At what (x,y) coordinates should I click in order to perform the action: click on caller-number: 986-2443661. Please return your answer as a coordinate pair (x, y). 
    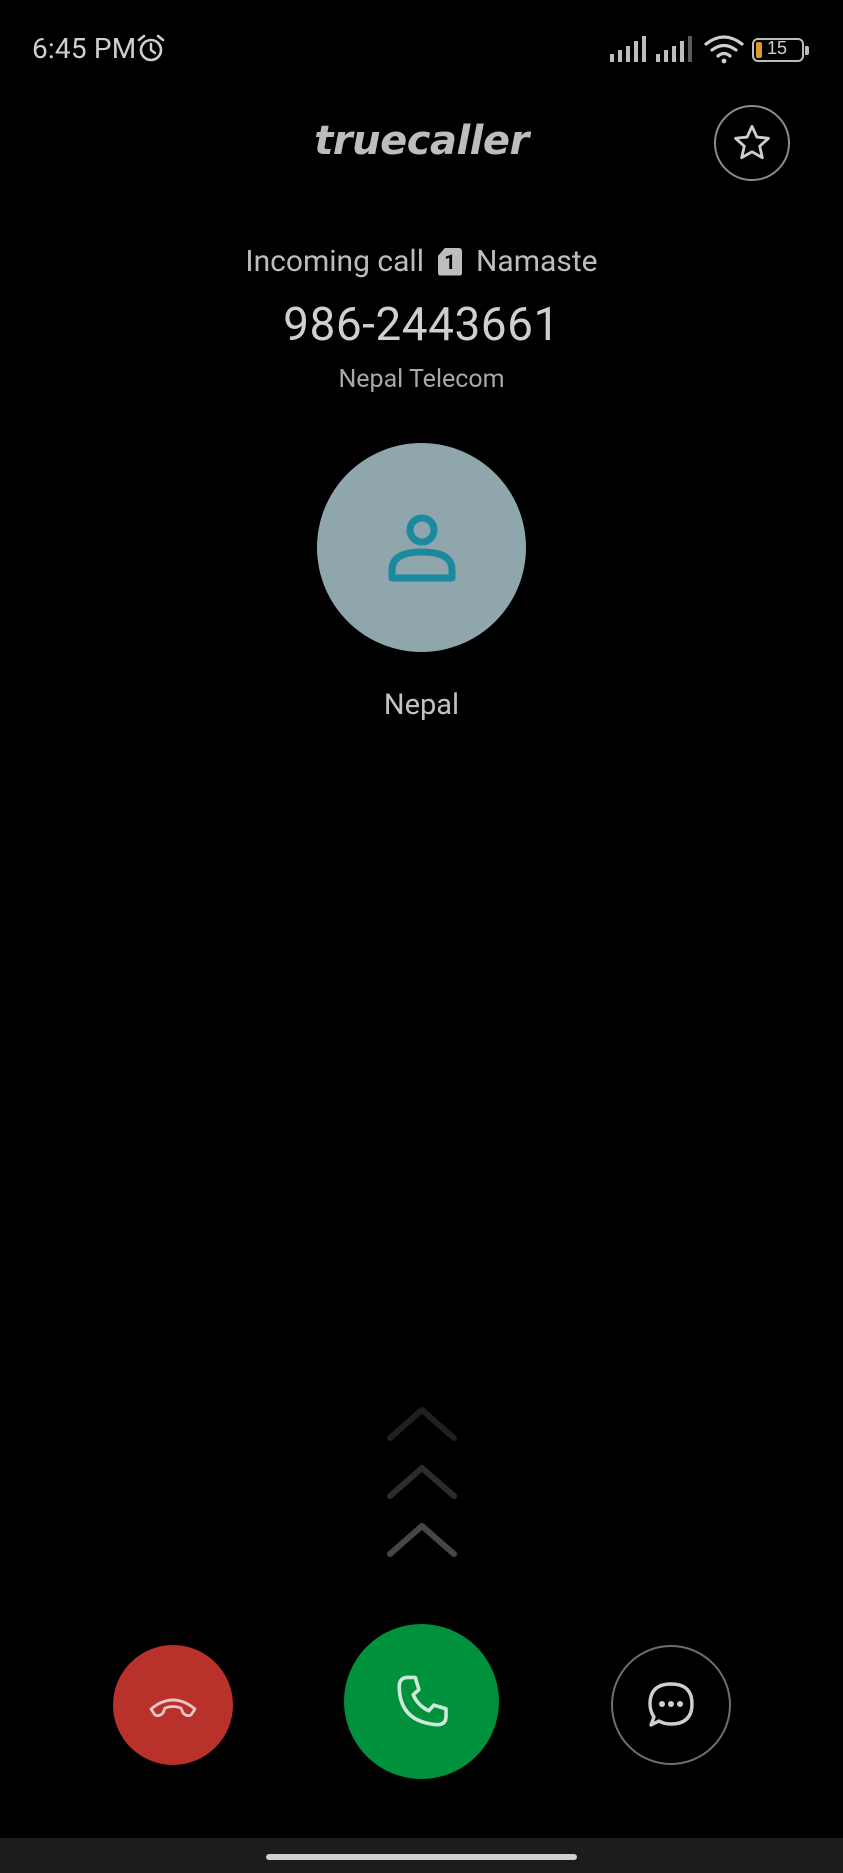
    Looking at the image, I should click on (421, 325).